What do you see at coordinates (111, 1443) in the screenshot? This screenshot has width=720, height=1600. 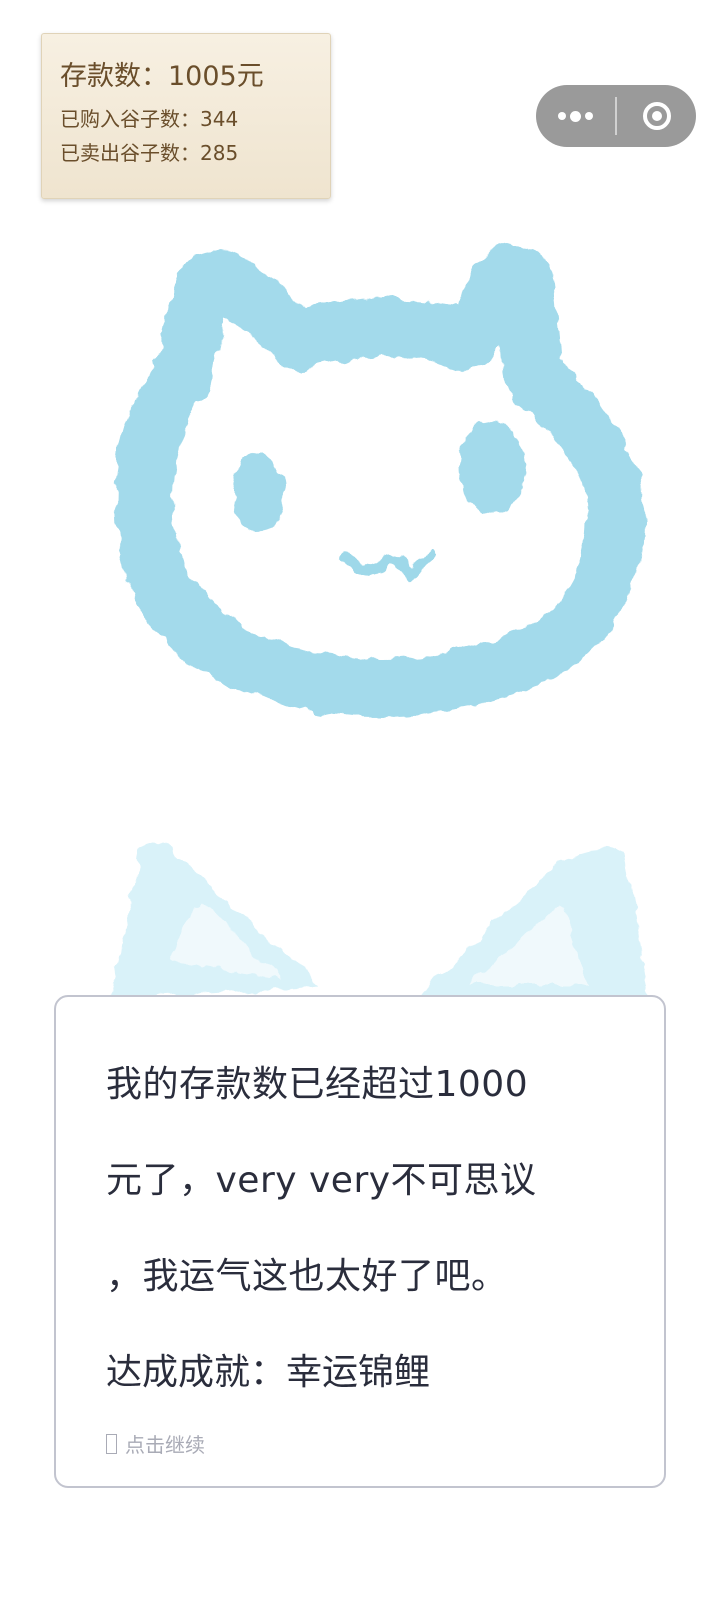 I see `placeholder-box-icon` at bounding box center [111, 1443].